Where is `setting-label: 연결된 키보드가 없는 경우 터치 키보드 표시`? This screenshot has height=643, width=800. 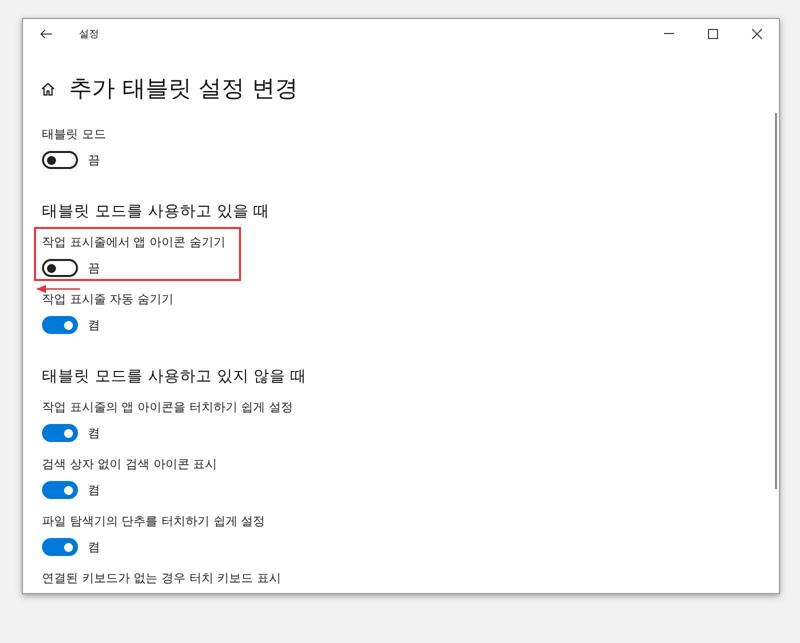 setting-label: 연결된 키보드가 없는 경우 터치 키보드 표시 is located at coordinates (162, 578).